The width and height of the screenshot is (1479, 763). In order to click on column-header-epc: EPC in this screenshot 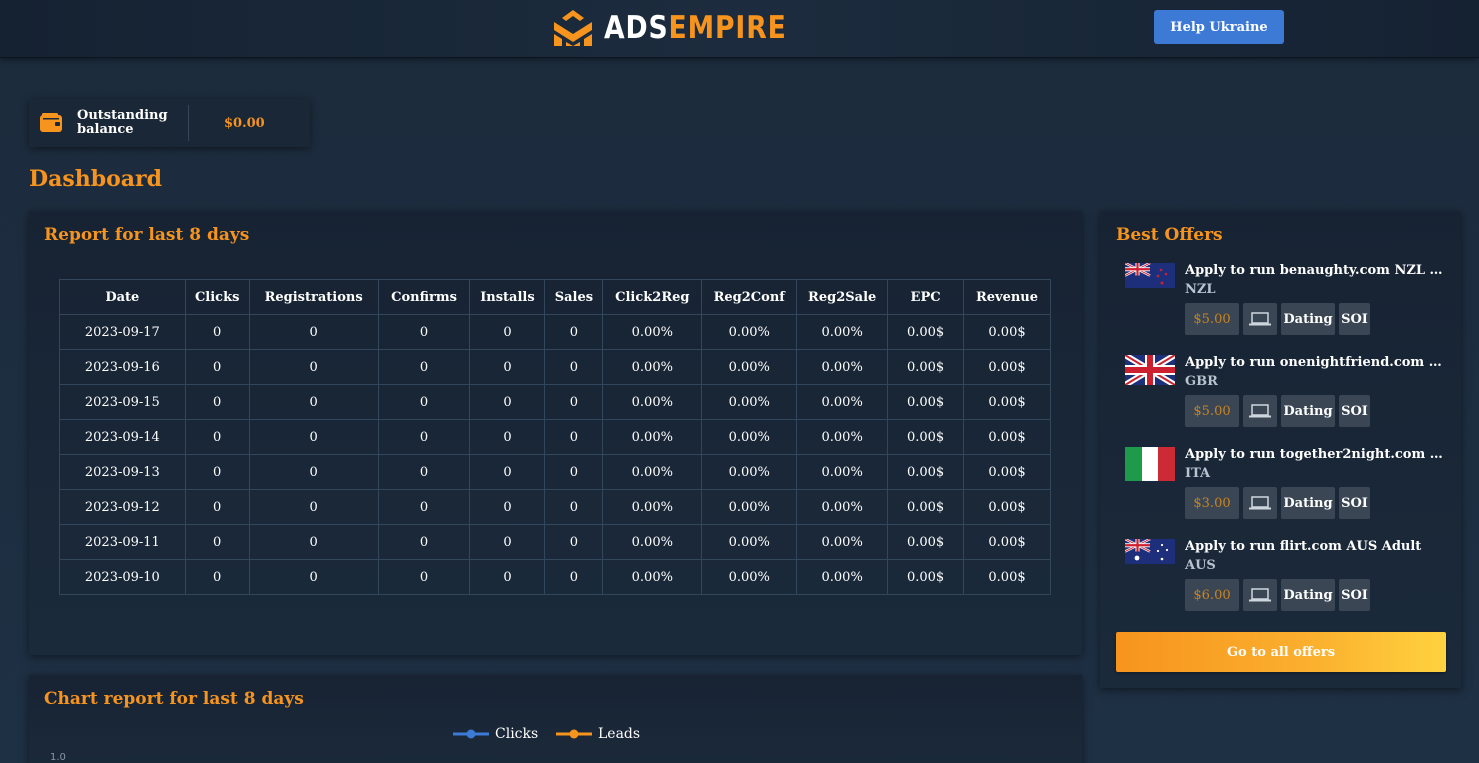, I will do `click(925, 297)`.